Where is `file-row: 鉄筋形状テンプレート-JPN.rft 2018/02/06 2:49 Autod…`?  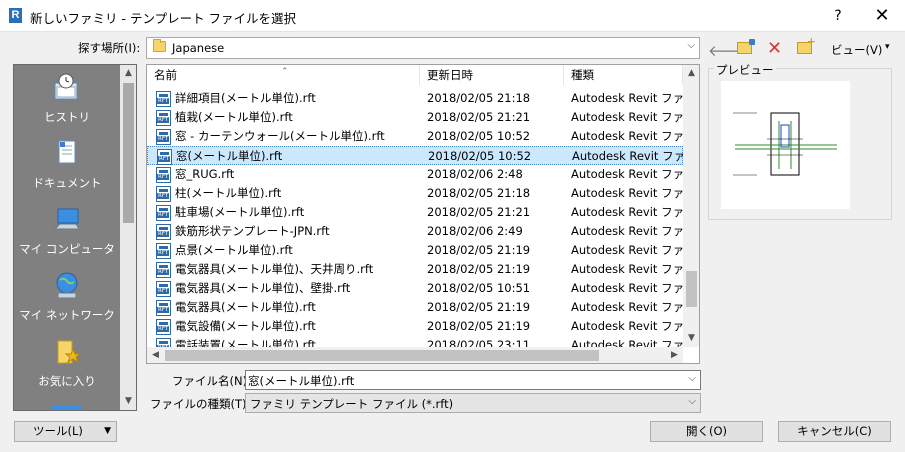
file-row: 鉄筋形状テンプレート-JPN.rft 2018/02/06 2:49 Autod… is located at coordinates (421, 231).